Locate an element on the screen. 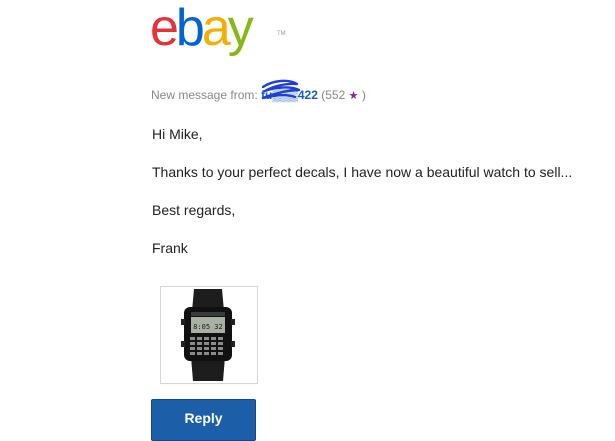  redaction-scribble is located at coordinates (281, 89).